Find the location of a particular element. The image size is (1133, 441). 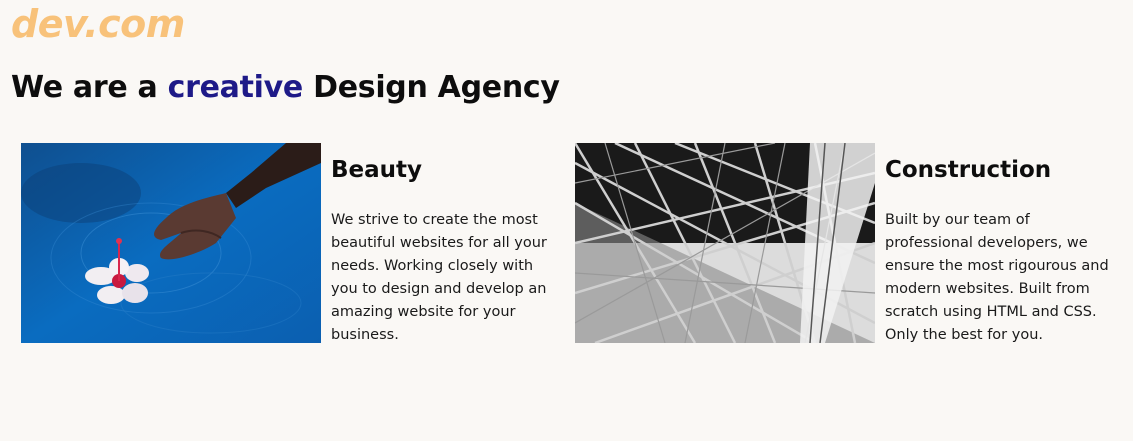

hero-heading: We are a creative Design Agency is located at coordinates (285, 87).